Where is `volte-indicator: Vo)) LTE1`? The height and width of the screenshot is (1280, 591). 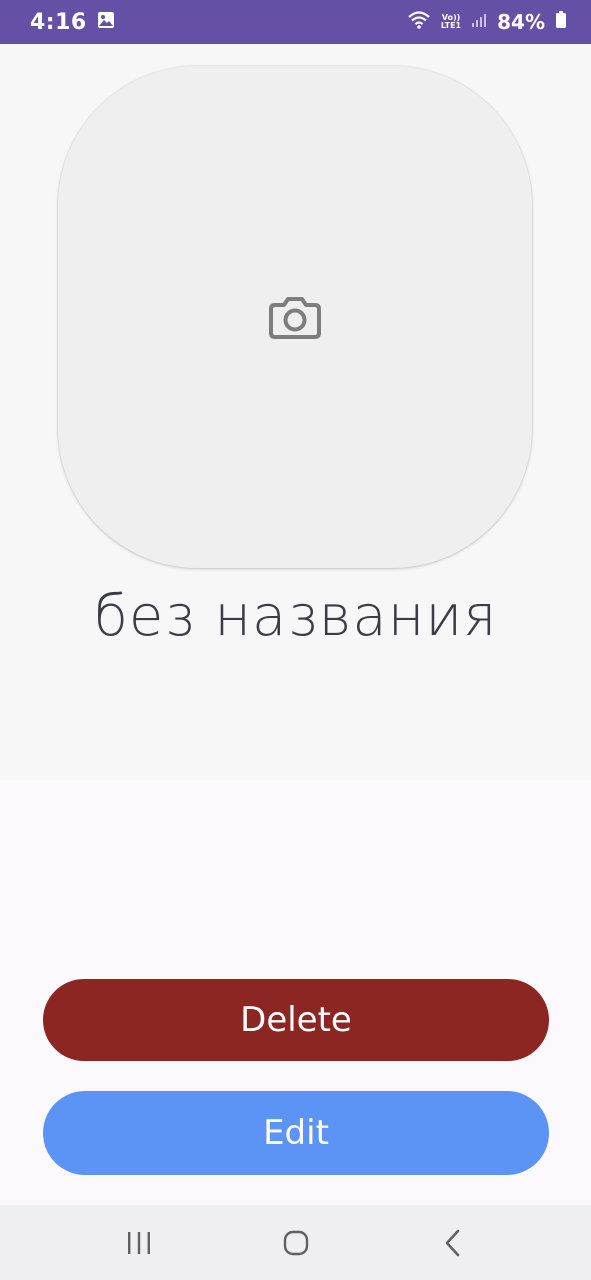 volte-indicator: Vo)) LTE1 is located at coordinates (451, 22).